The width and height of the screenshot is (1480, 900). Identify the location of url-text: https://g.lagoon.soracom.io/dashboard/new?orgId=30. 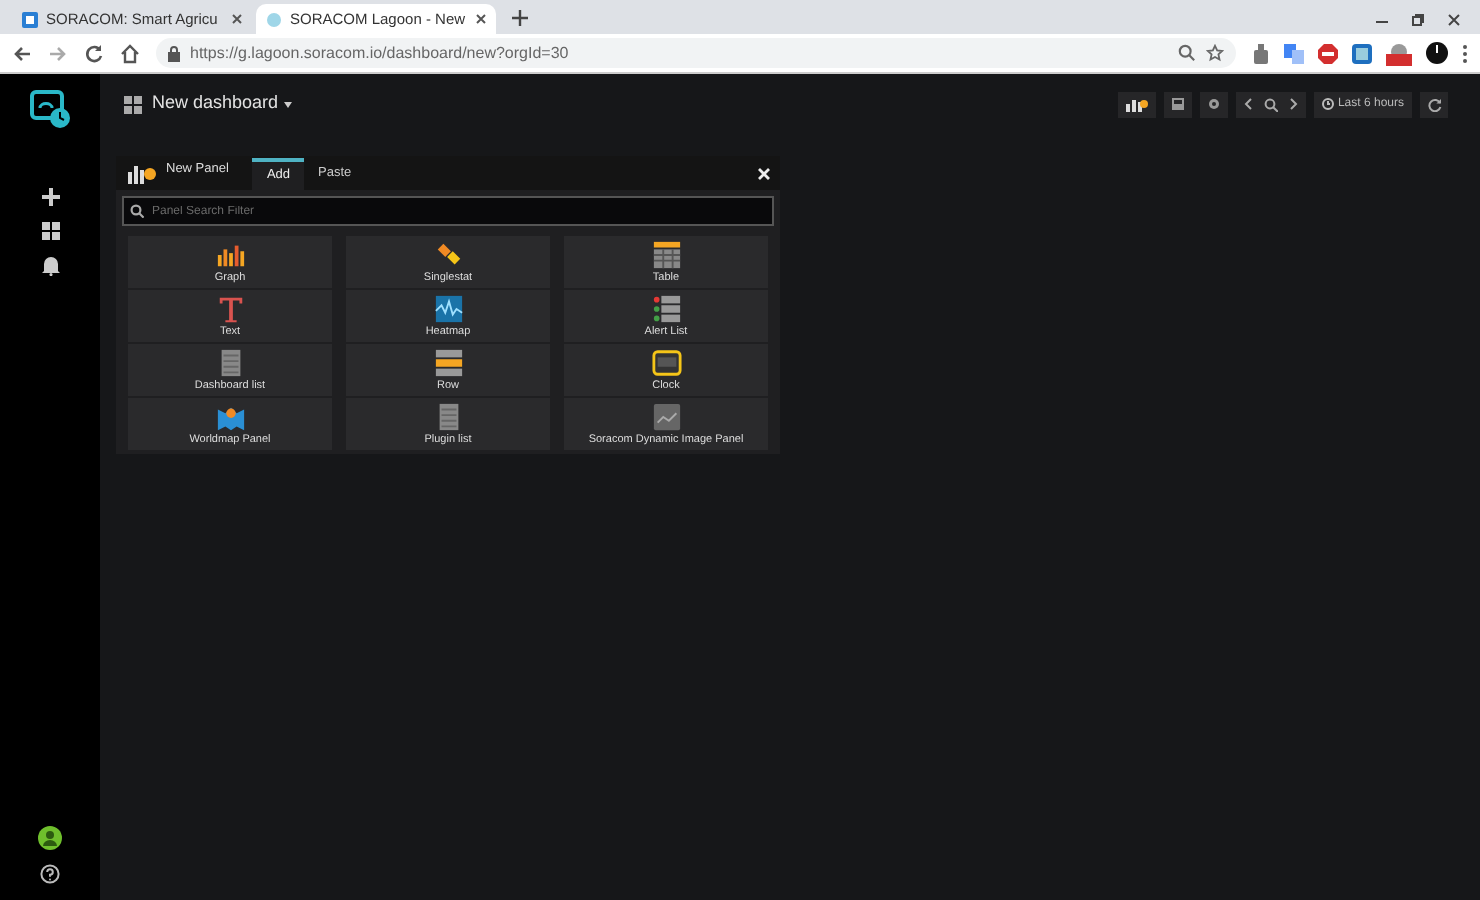
(380, 53).